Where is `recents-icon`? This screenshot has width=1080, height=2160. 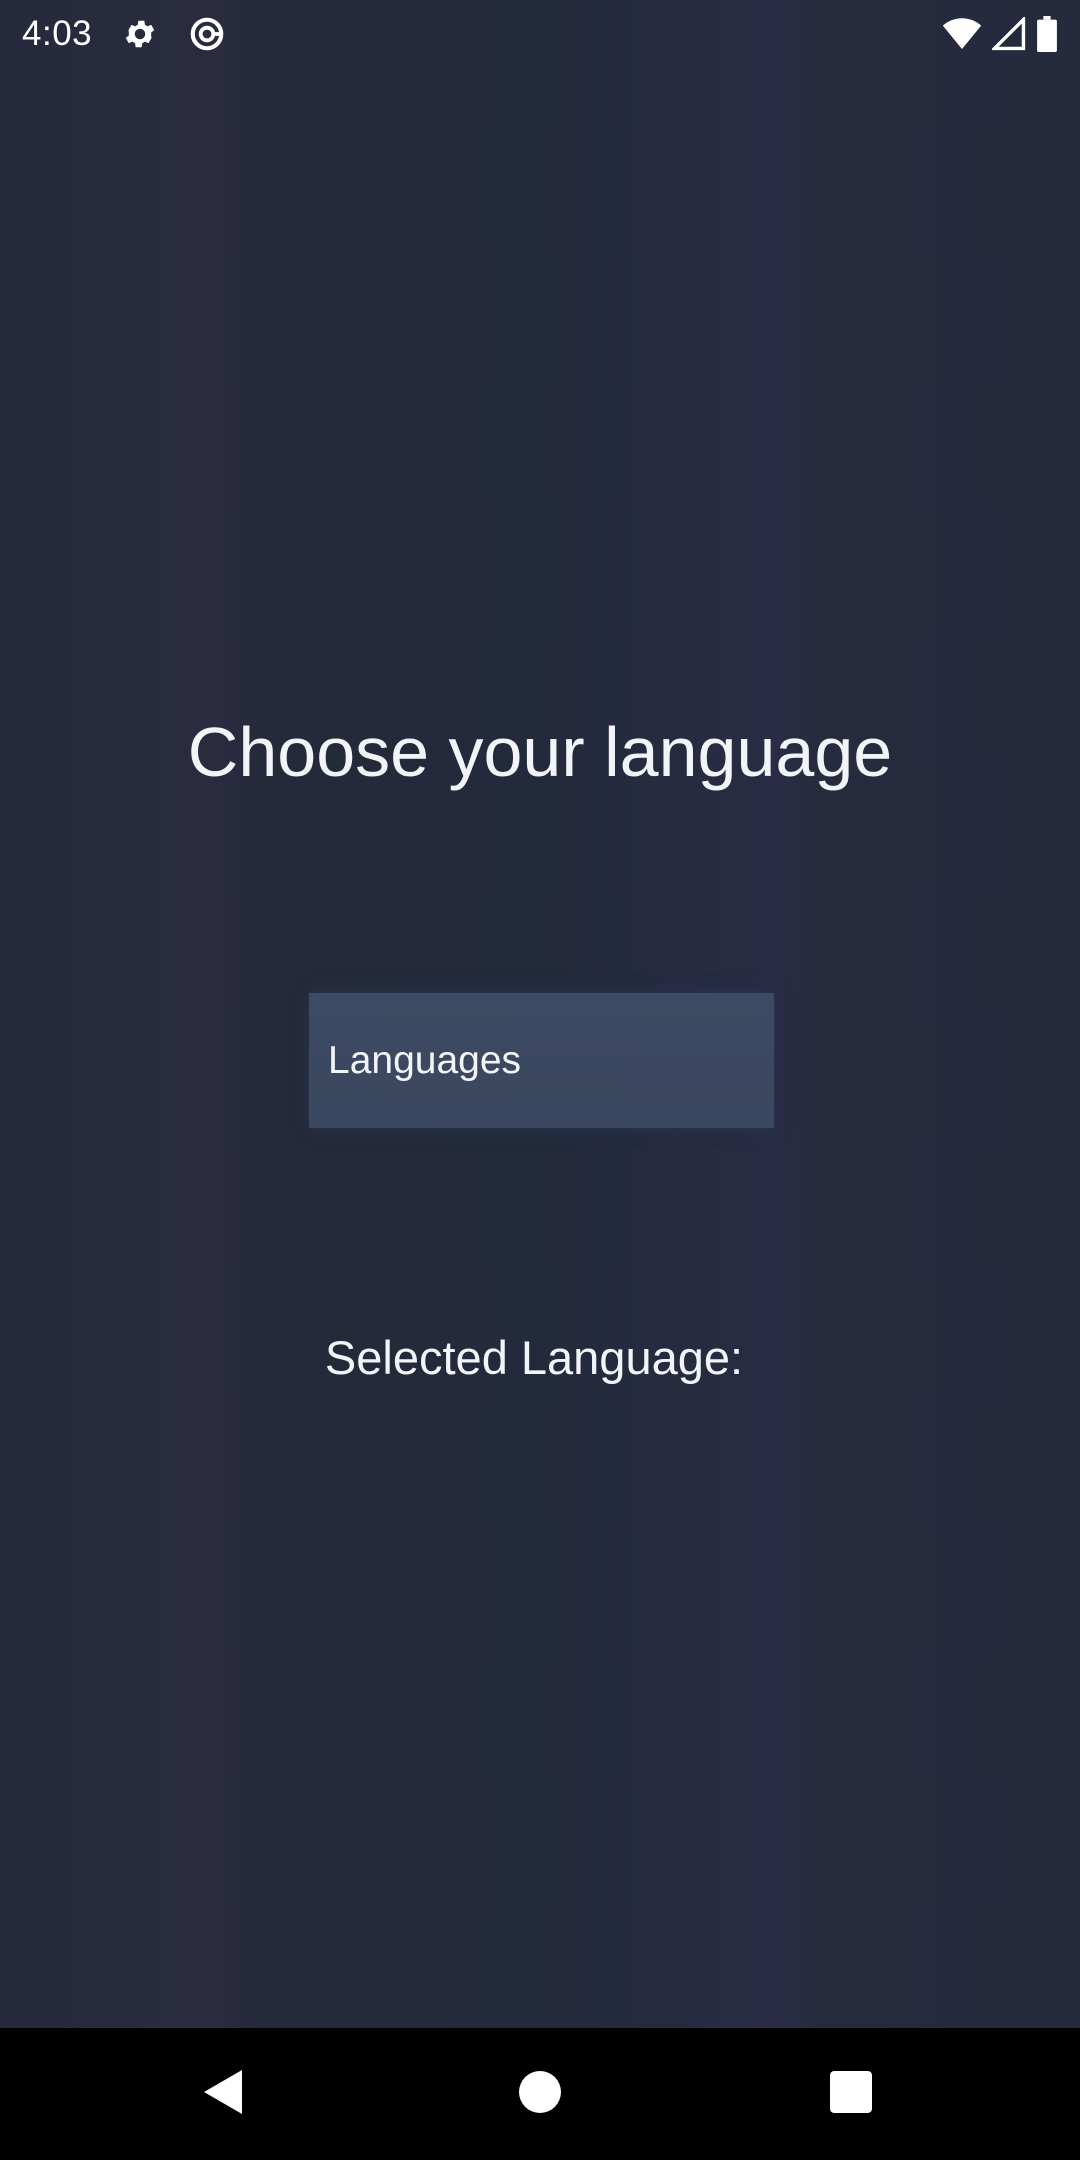 recents-icon is located at coordinates (851, 2094).